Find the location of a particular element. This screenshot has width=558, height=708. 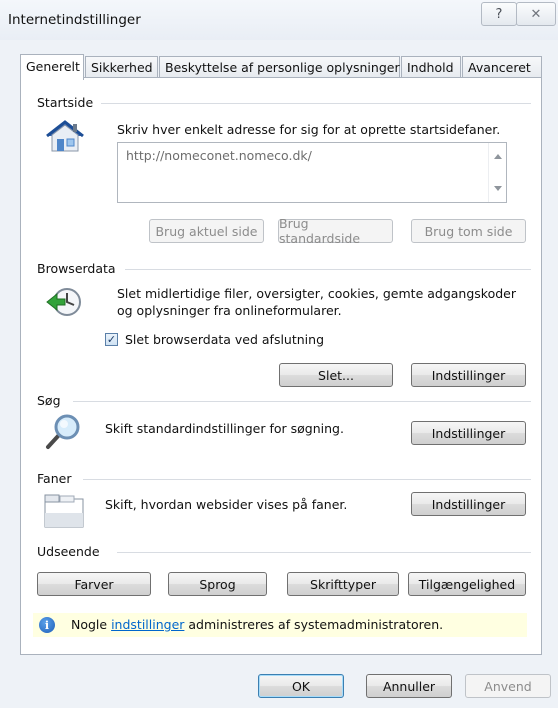

help-button: ? is located at coordinates (499, 14).